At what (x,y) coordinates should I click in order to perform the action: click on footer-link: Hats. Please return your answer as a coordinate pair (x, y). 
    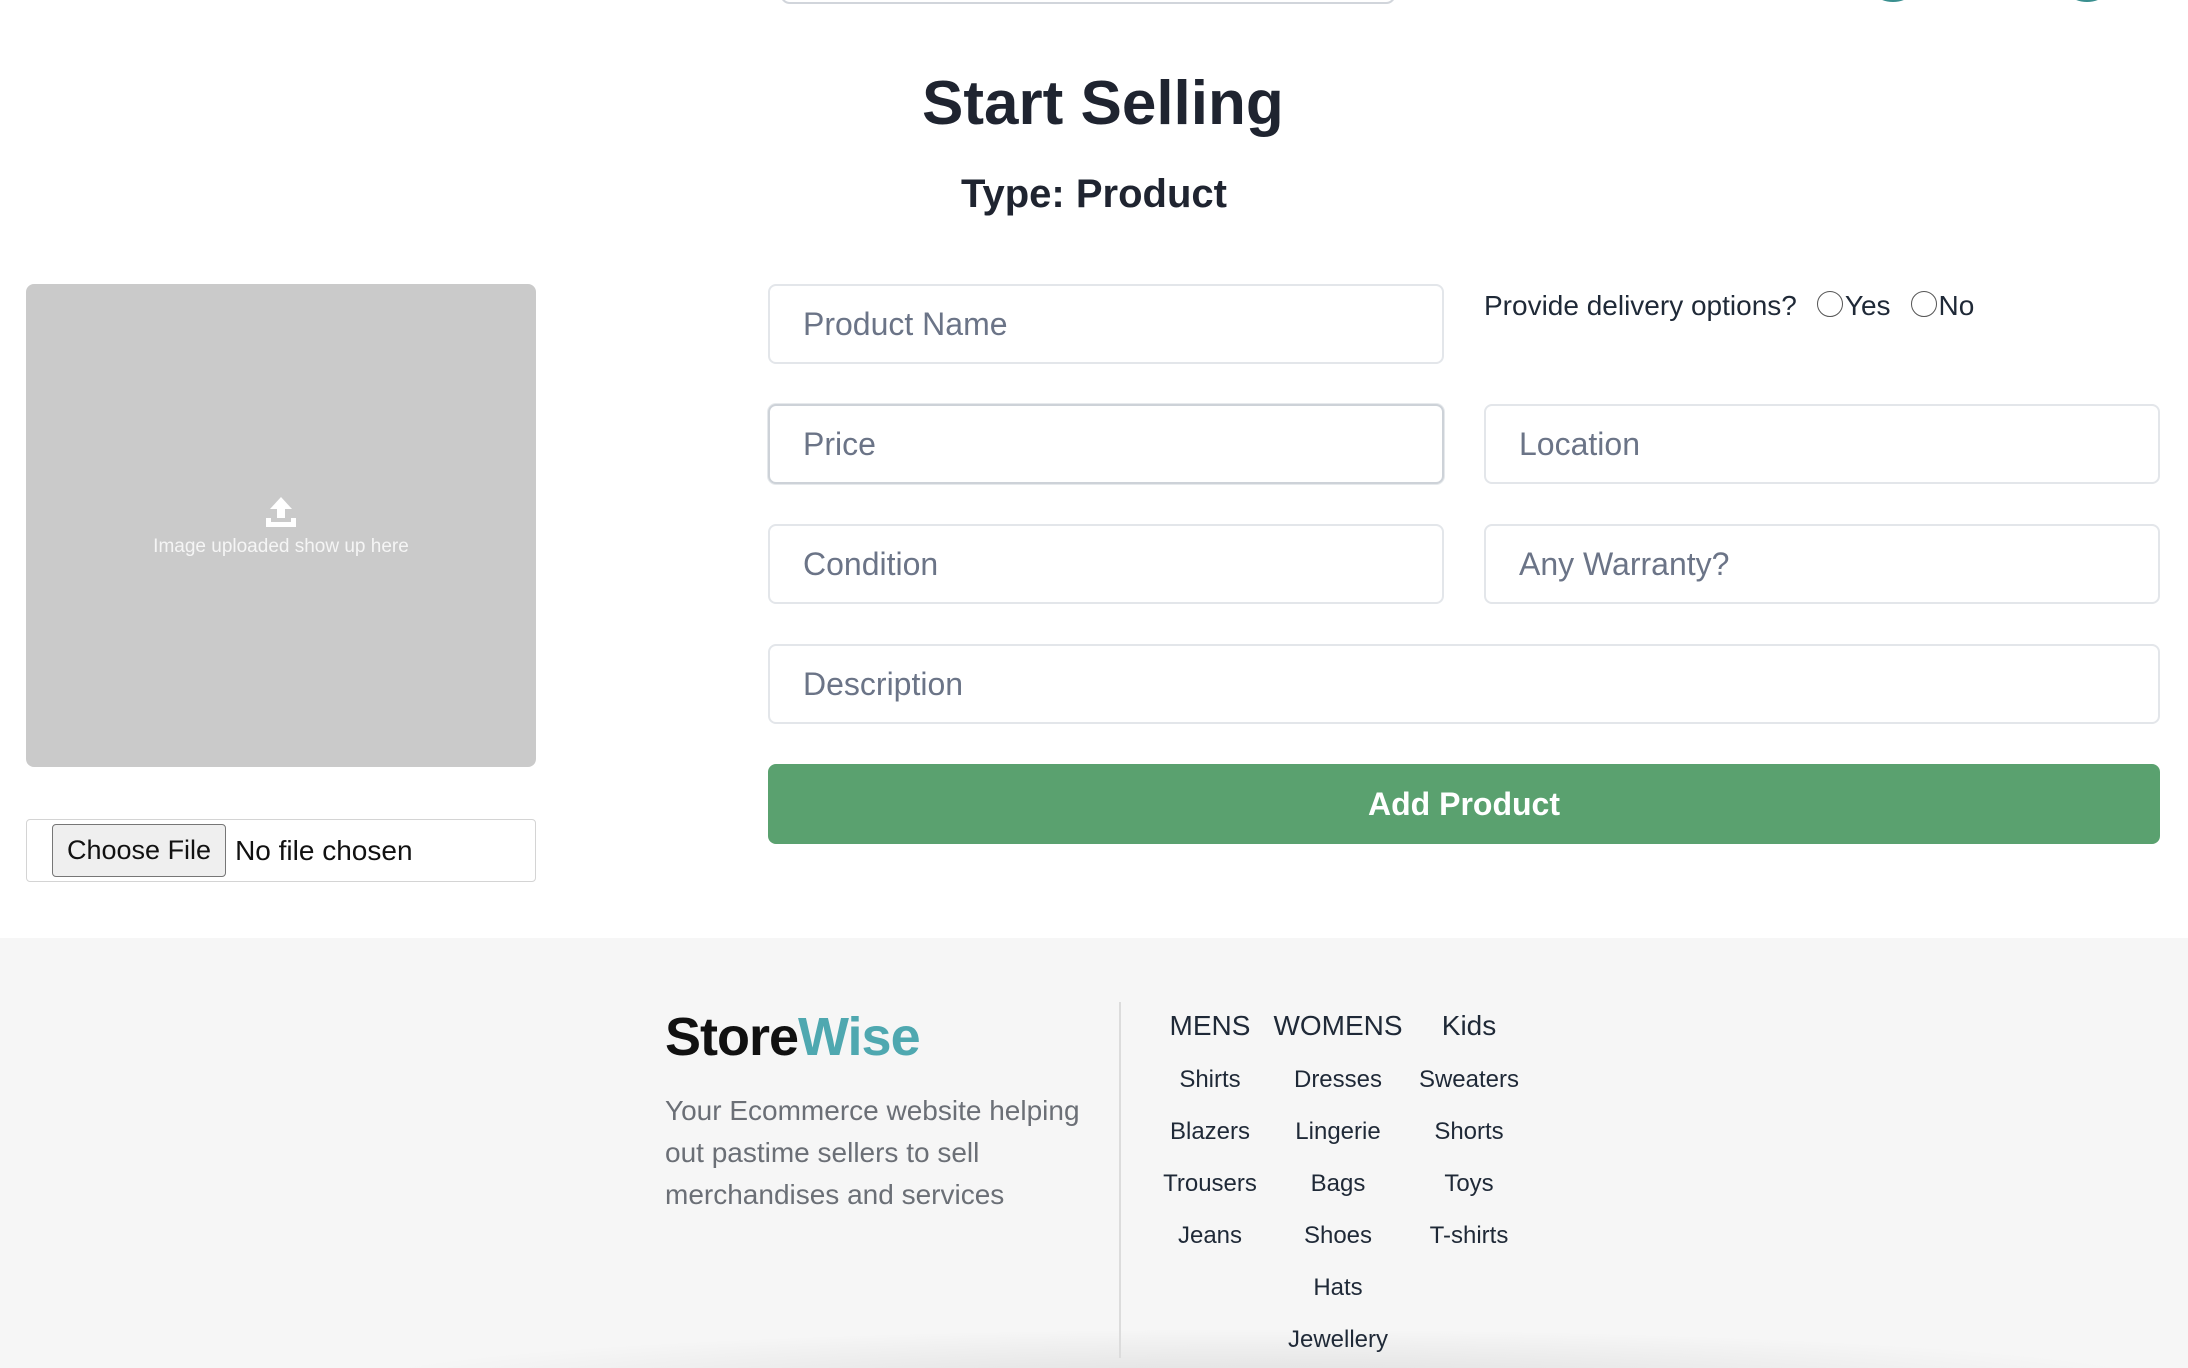
    Looking at the image, I should click on (1338, 1288).